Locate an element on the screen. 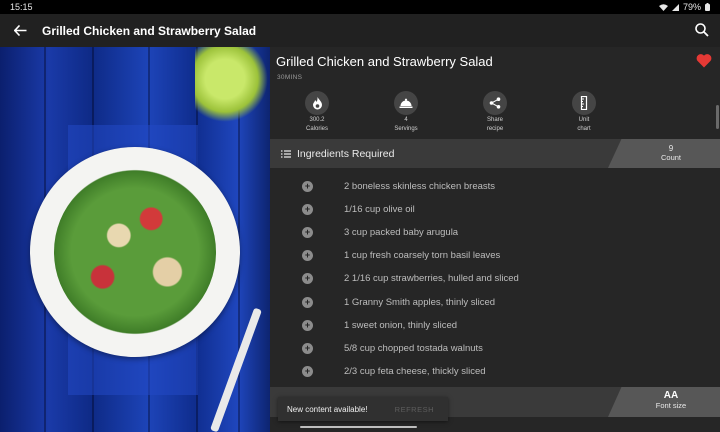  flowers-decoration is located at coordinates (232, 87).